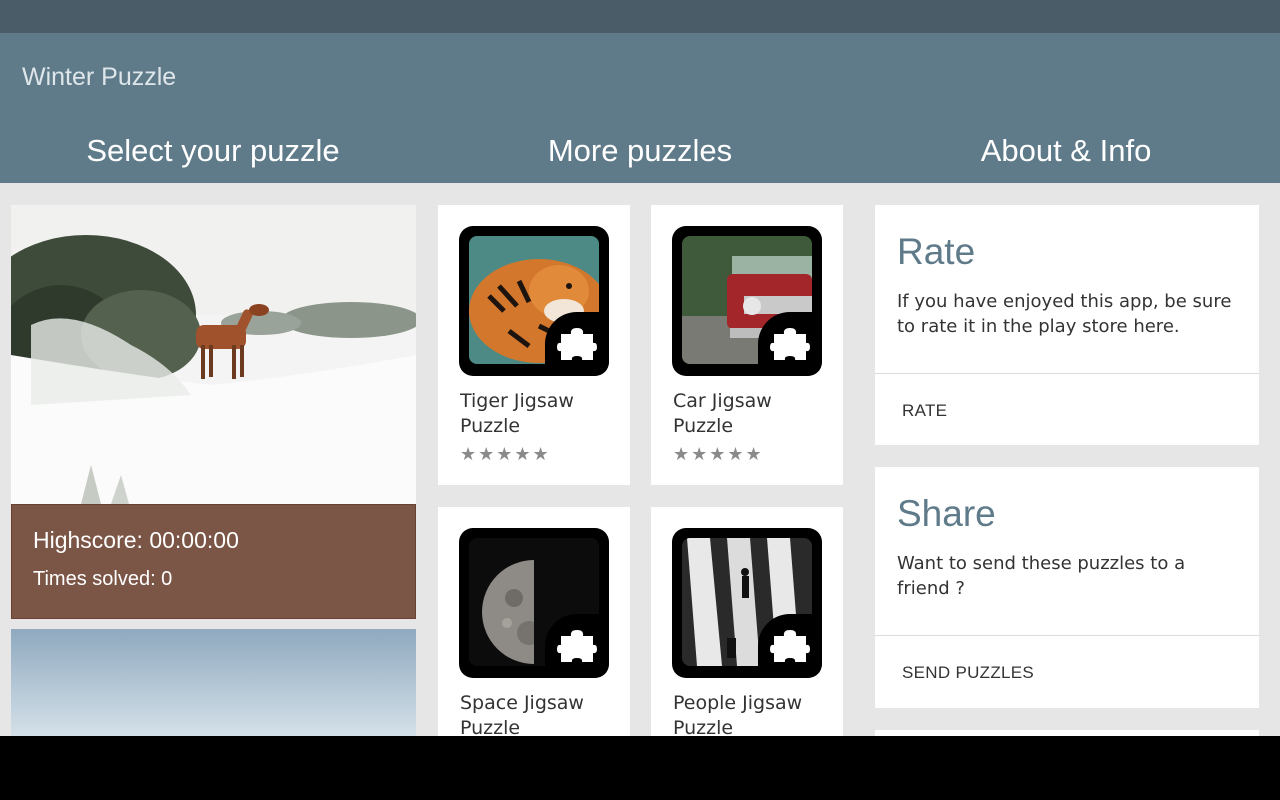 The height and width of the screenshot is (800, 1280). I want to click on app-name: Space Jigsaw Puzzle, so click(522, 714).